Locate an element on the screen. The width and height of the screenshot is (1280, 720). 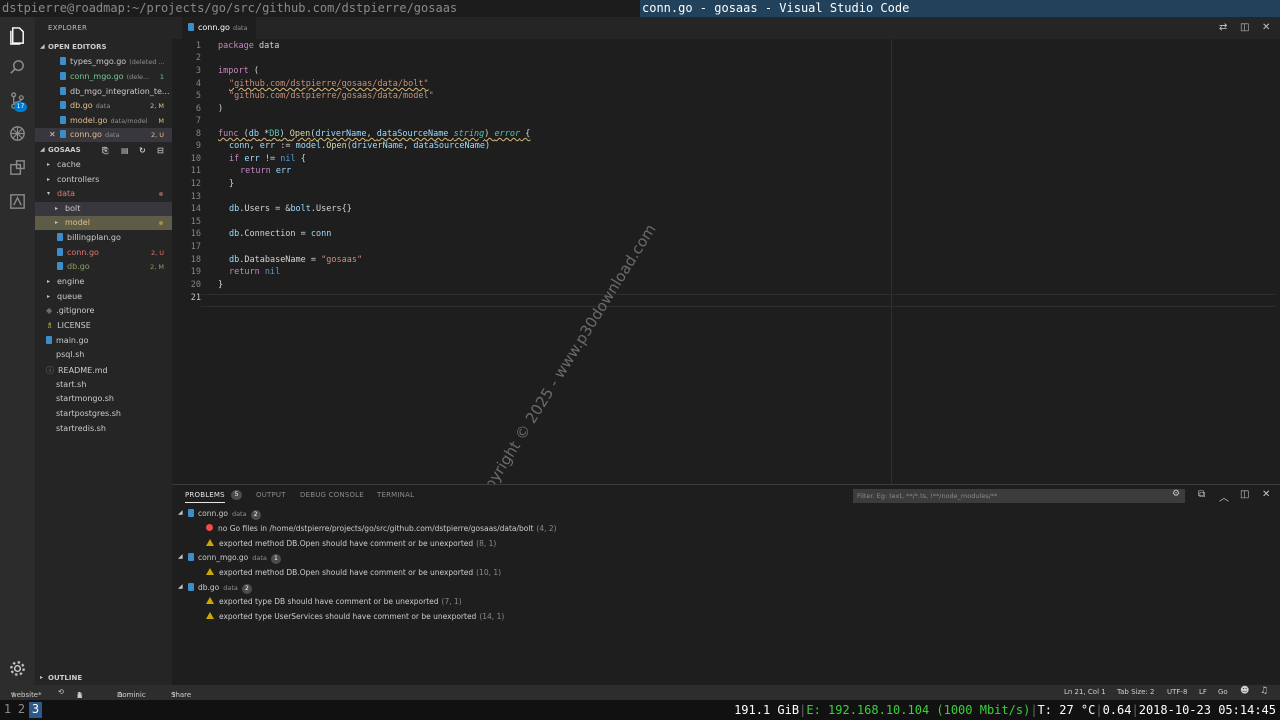
tree-file: startredis.sh is located at coordinates (103, 429).